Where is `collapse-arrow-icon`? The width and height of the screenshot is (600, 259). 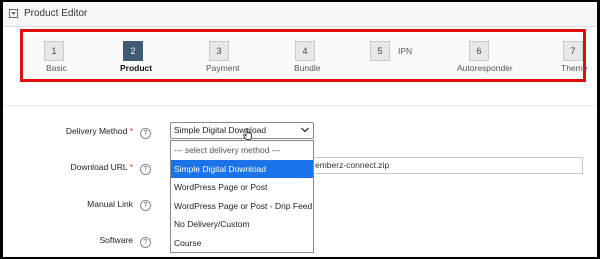 collapse-arrow-icon is located at coordinates (13, 13).